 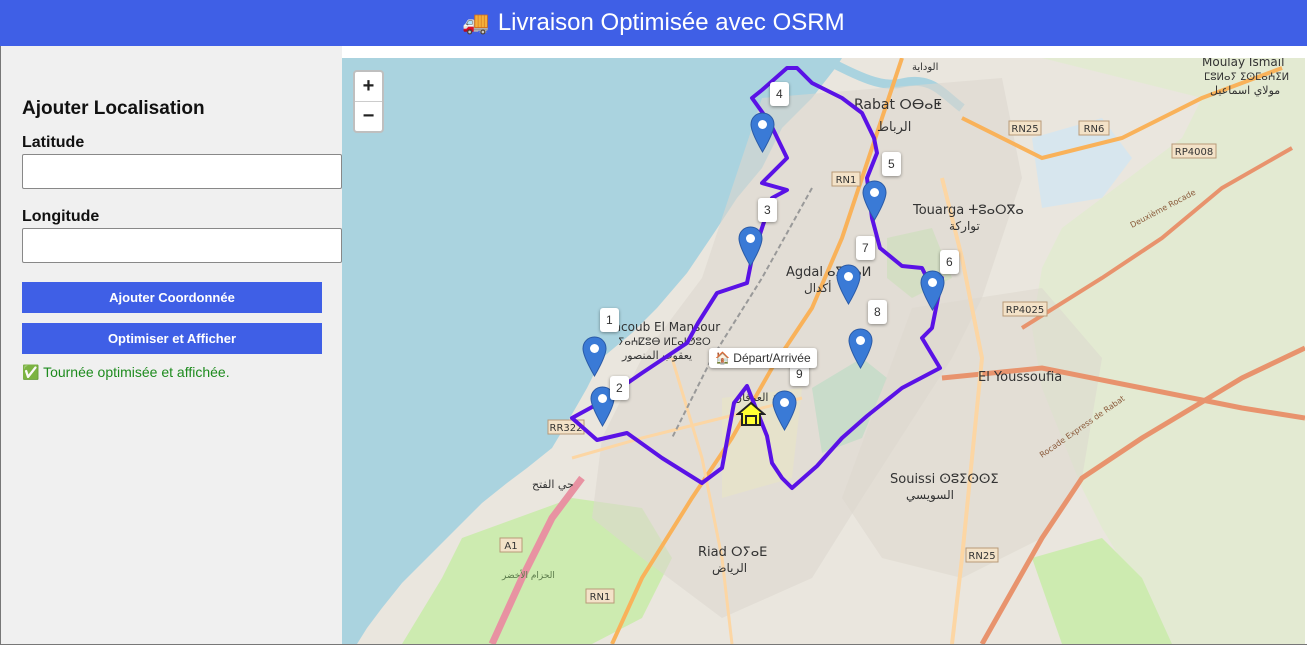 I want to click on label-yacoub-ar: يعقوب المنصور, so click(x=656, y=355).